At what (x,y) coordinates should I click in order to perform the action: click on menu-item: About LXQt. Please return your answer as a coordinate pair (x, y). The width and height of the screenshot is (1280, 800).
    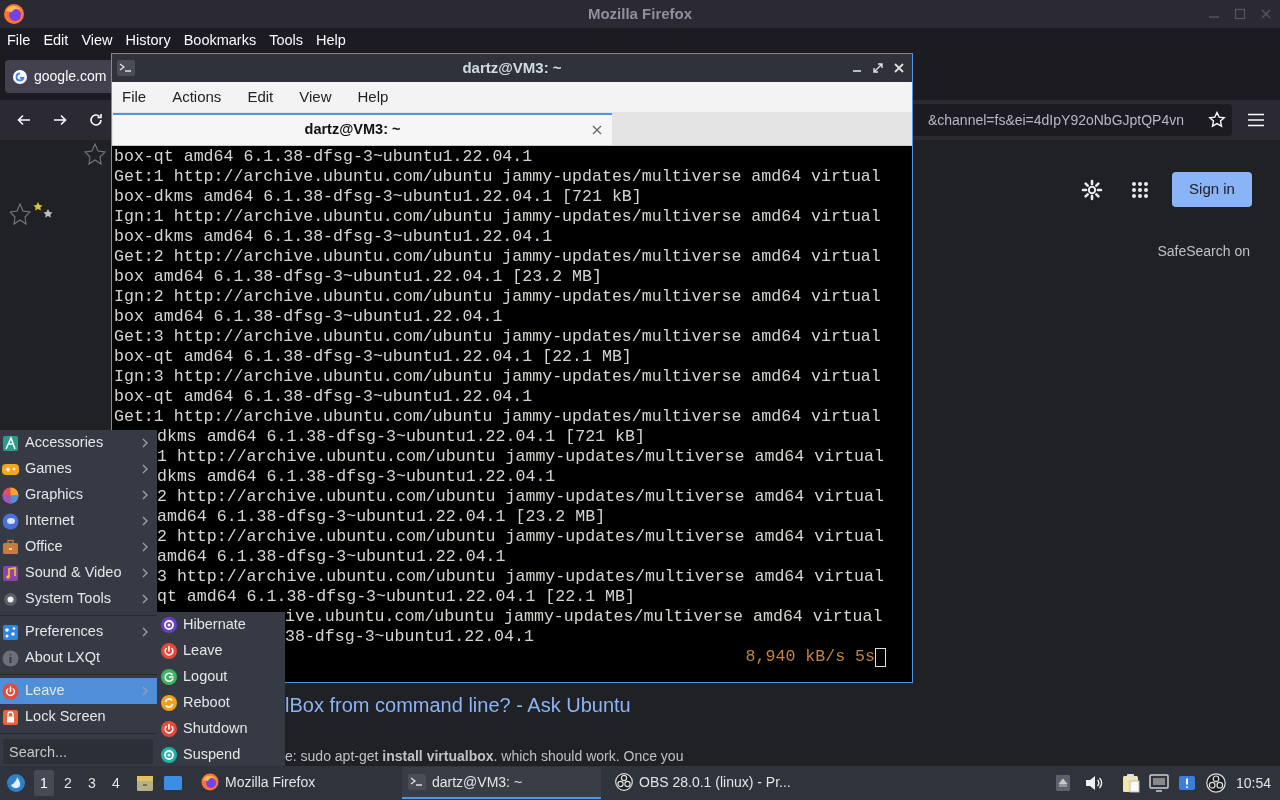
    Looking at the image, I should click on (78, 658).